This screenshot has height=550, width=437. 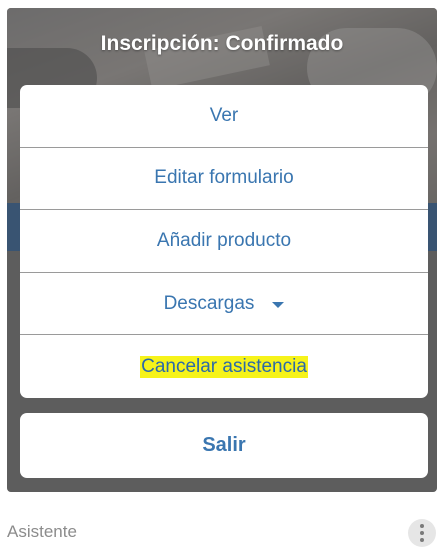 I want to click on more-vertical-icon, so click(x=422, y=533).